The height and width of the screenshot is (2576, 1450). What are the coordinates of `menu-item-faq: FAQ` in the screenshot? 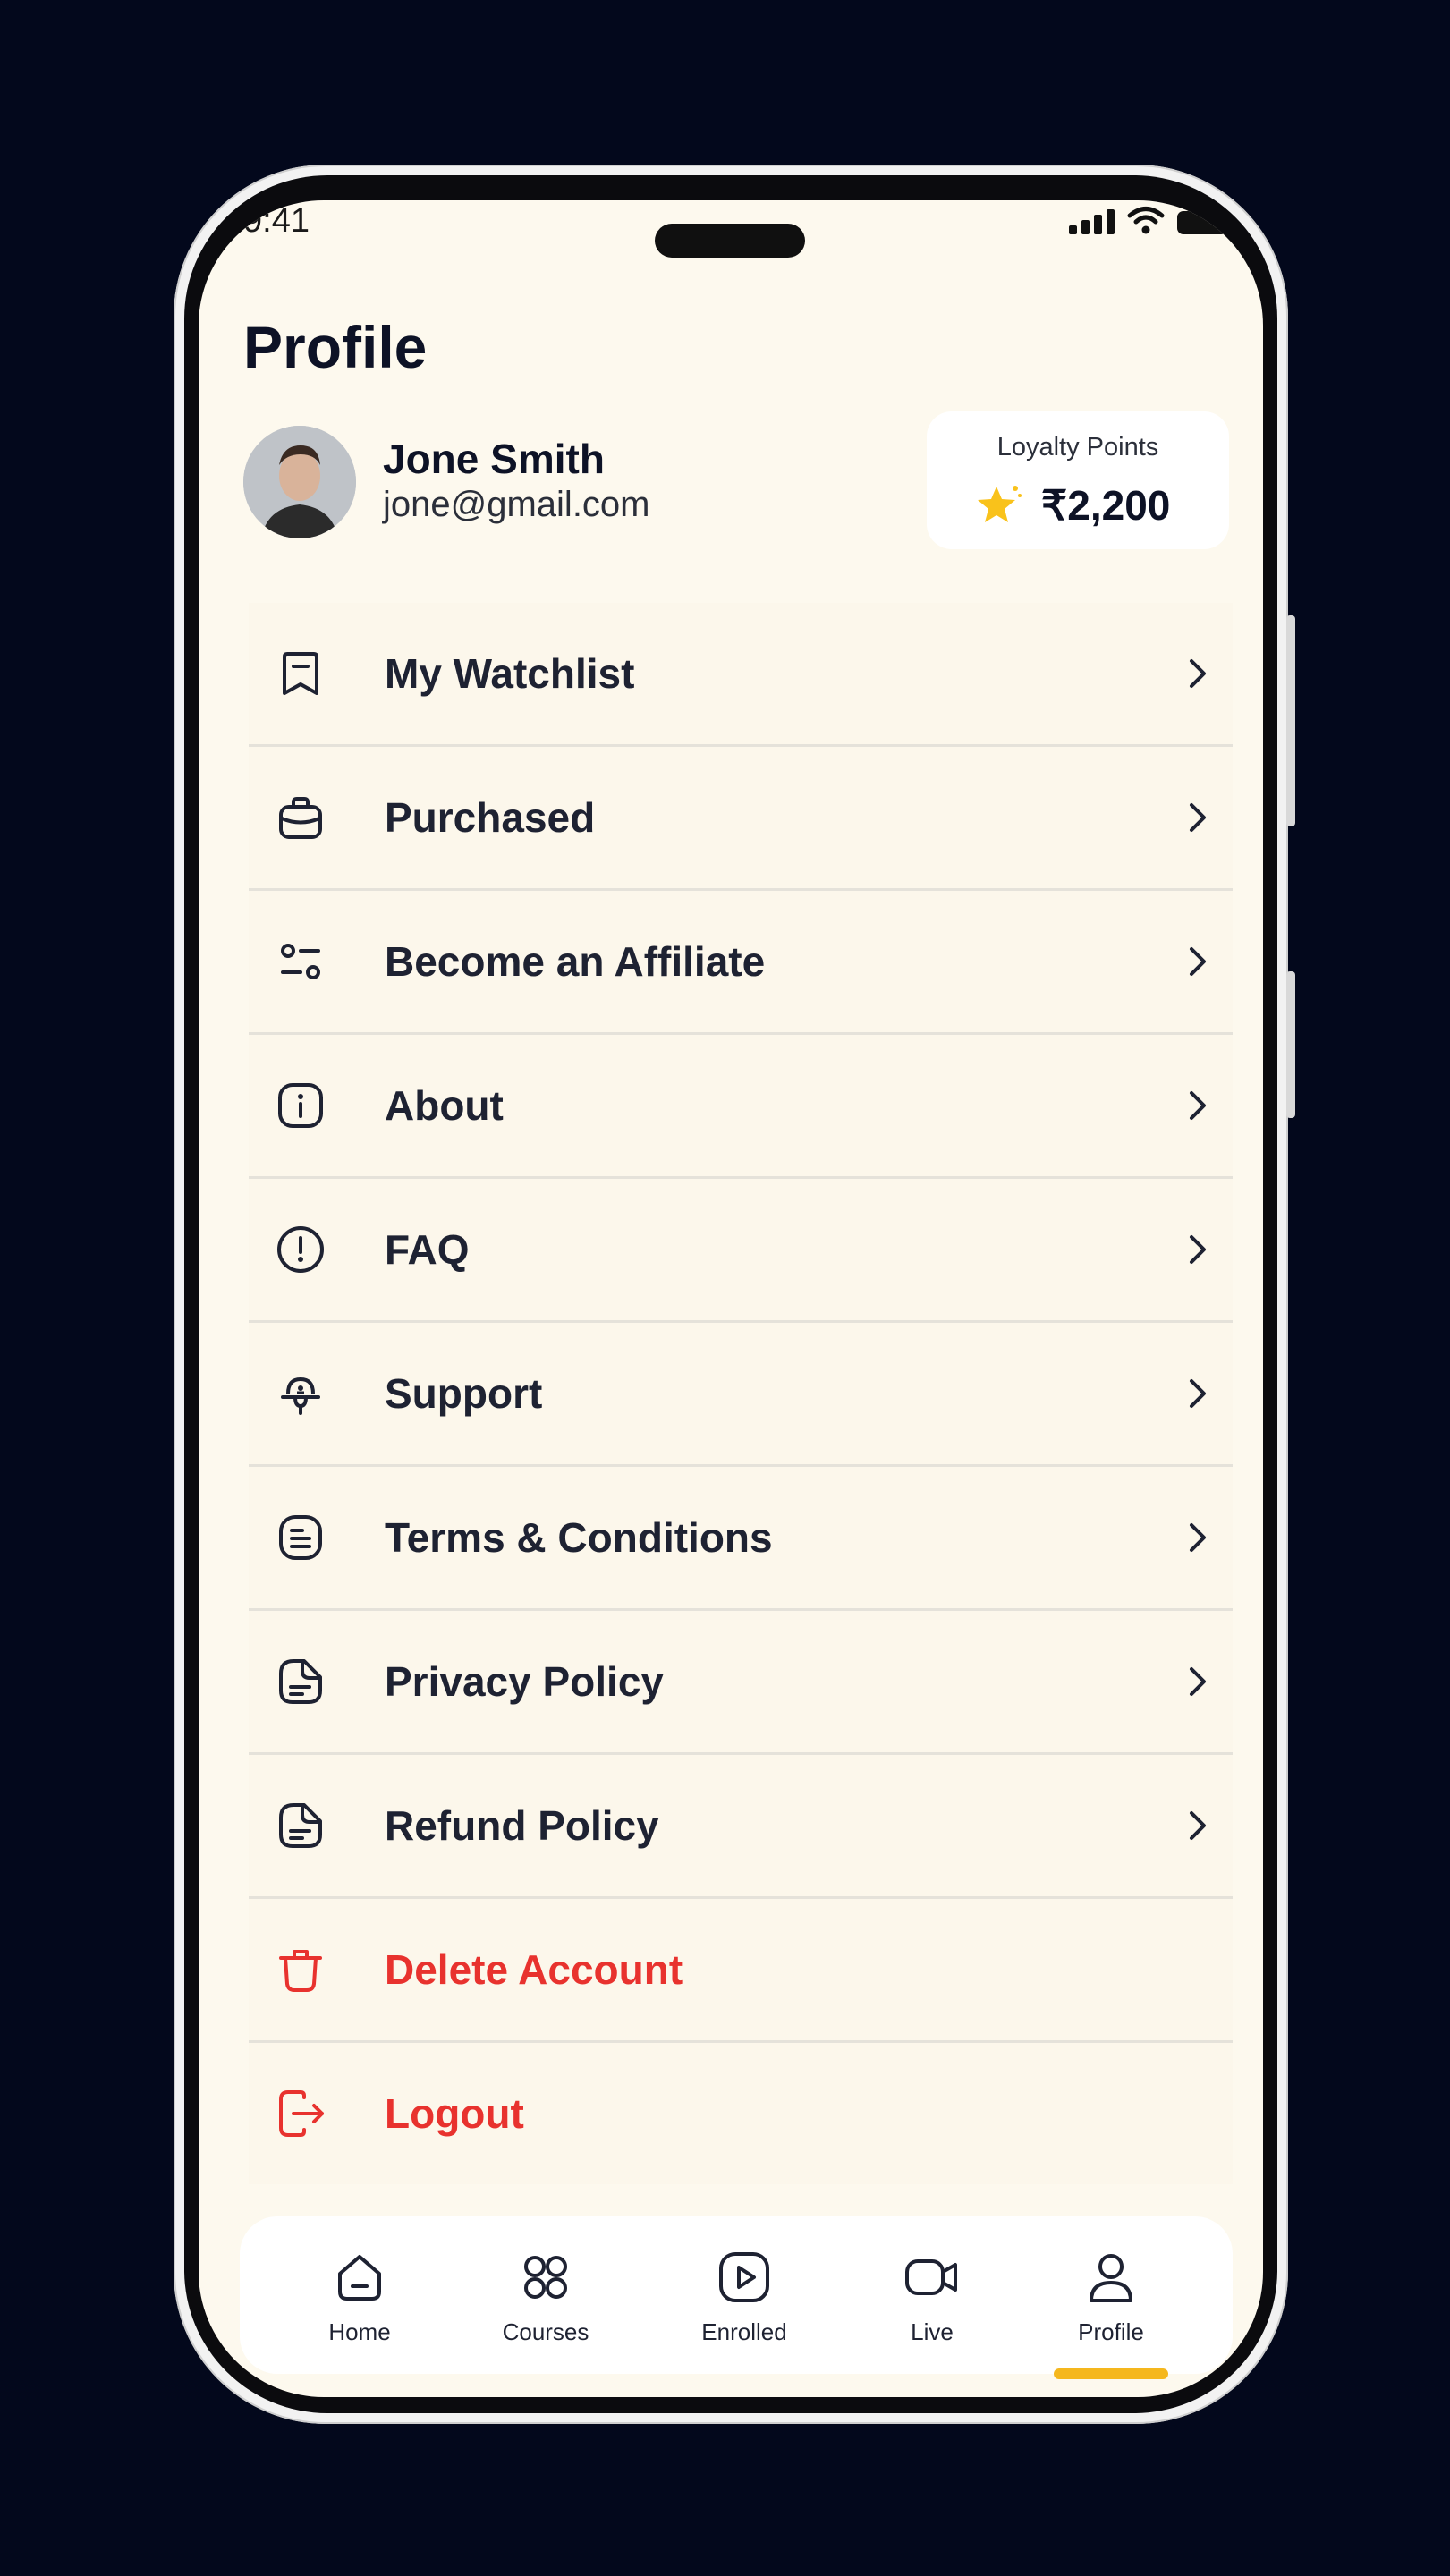 It's located at (741, 1251).